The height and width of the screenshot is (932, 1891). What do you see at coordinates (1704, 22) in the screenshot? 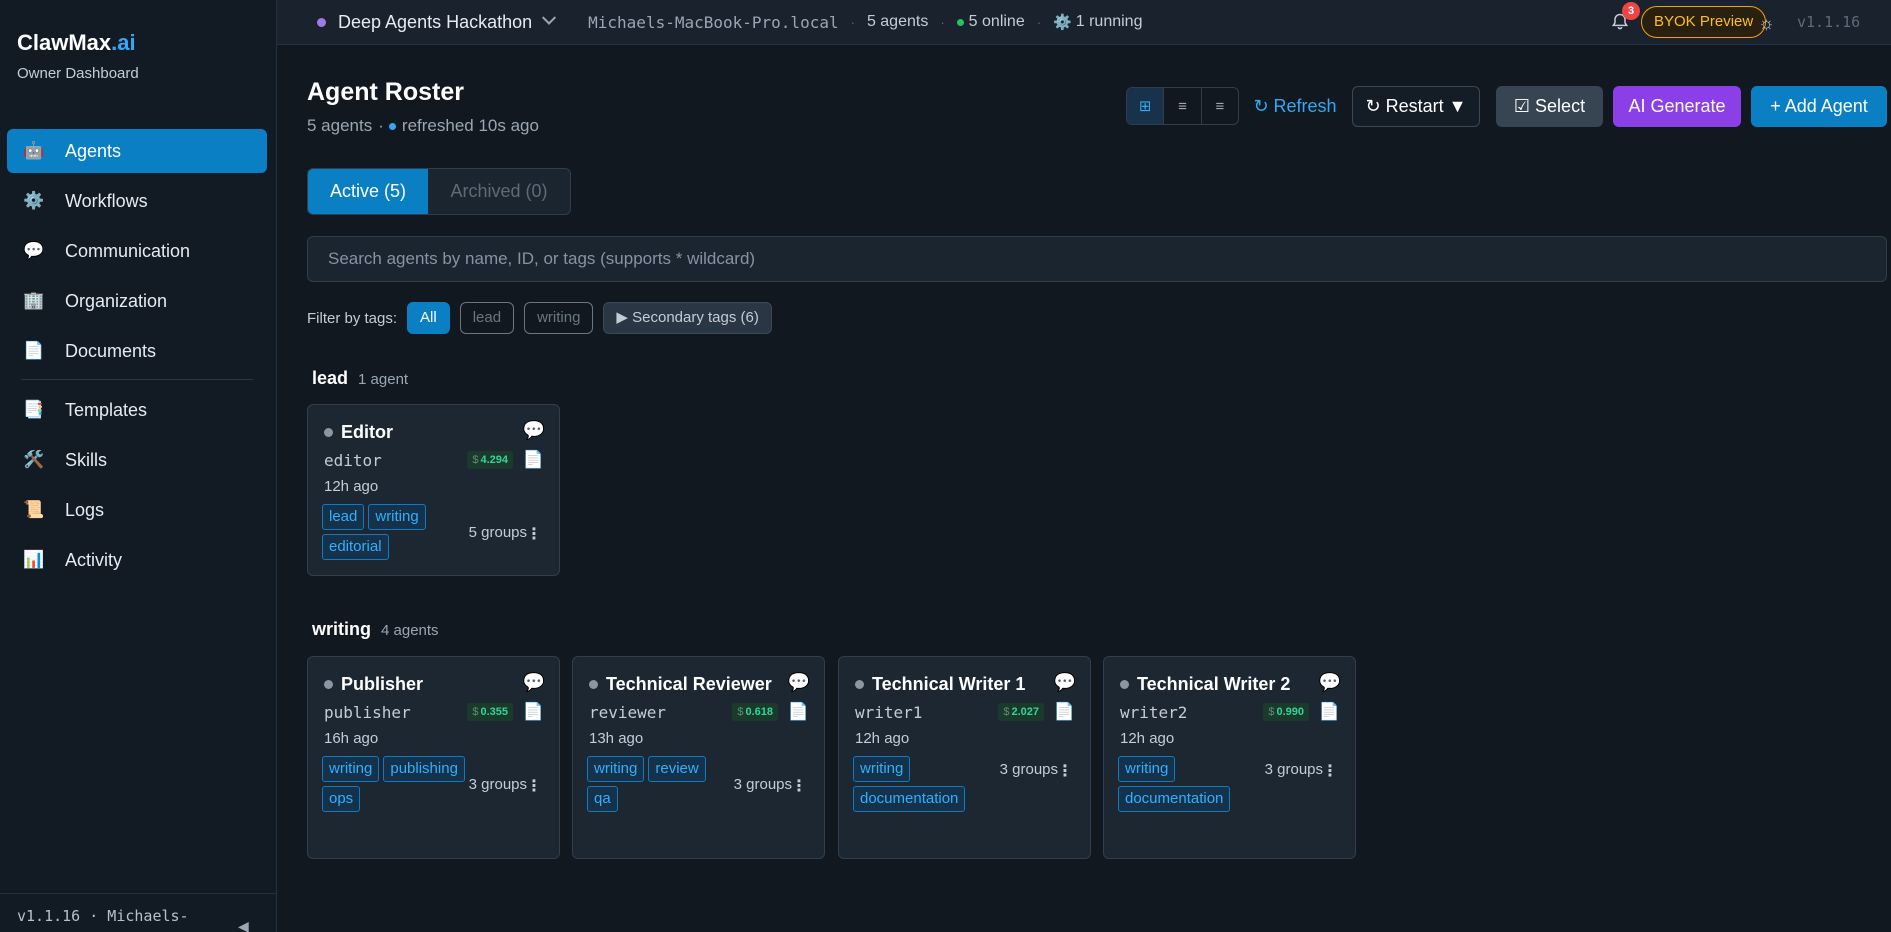
I see `byok-preview-button: BYOK Preview` at bounding box center [1704, 22].